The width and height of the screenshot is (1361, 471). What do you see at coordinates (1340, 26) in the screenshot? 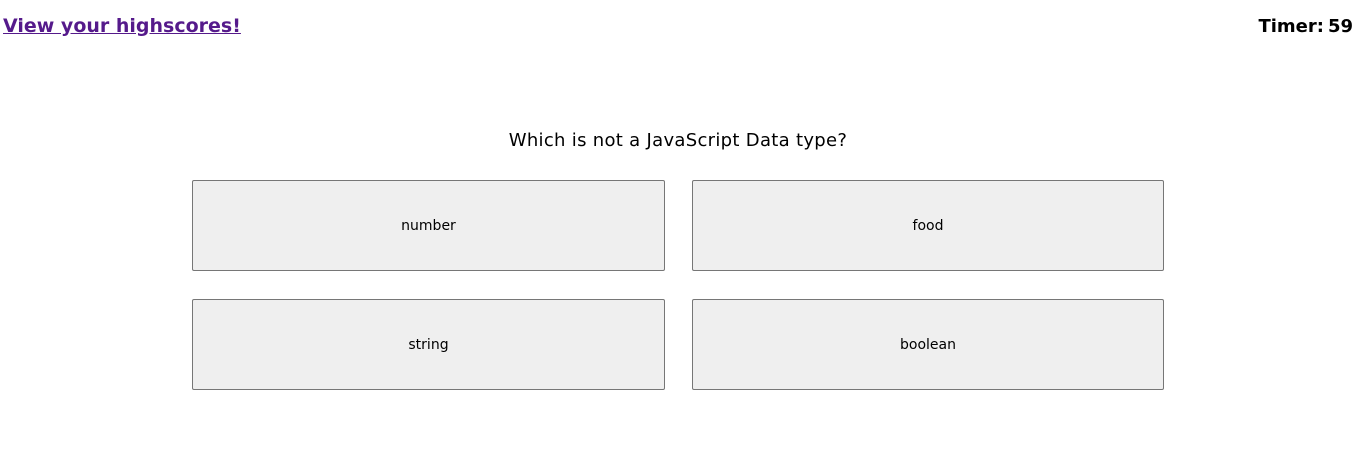
I see `timer-value: 59` at bounding box center [1340, 26].